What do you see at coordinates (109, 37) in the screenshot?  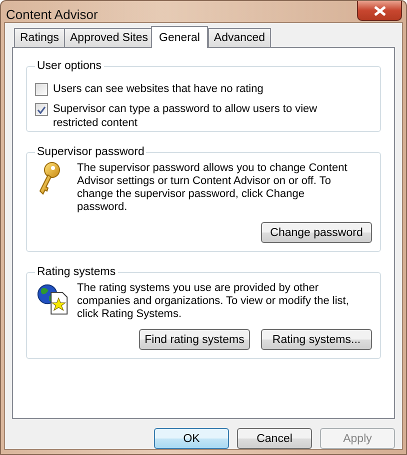 I see `tab: Approved Sites` at bounding box center [109, 37].